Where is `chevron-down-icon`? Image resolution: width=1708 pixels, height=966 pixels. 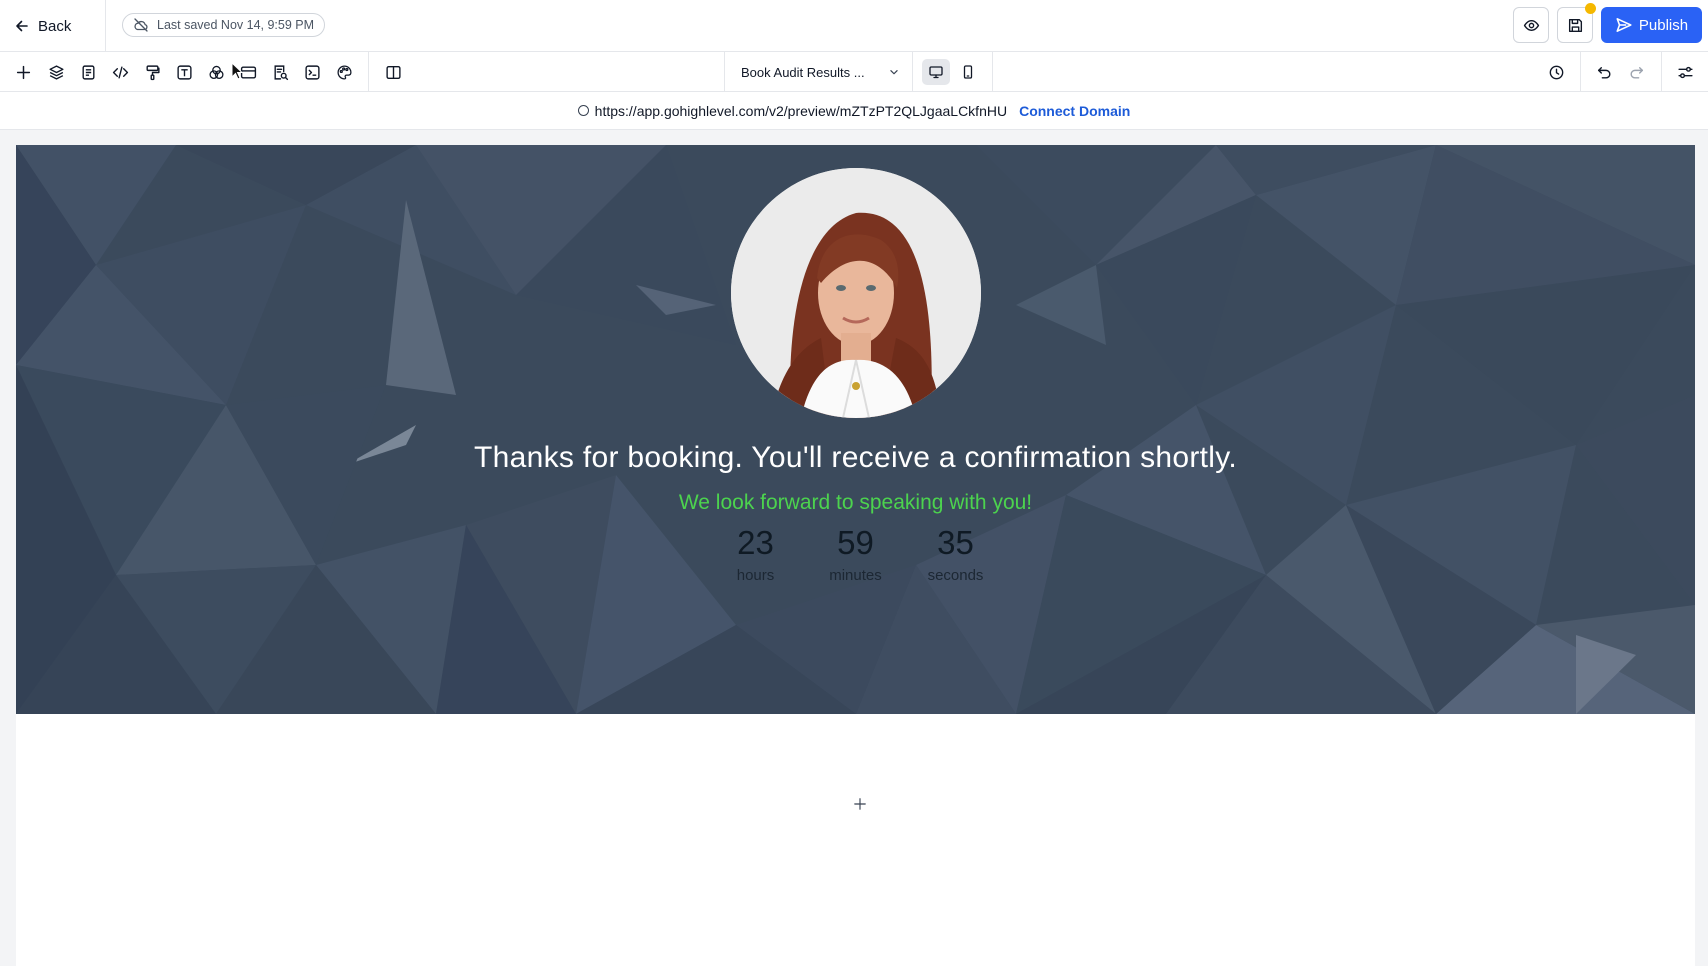 chevron-down-icon is located at coordinates (894, 72).